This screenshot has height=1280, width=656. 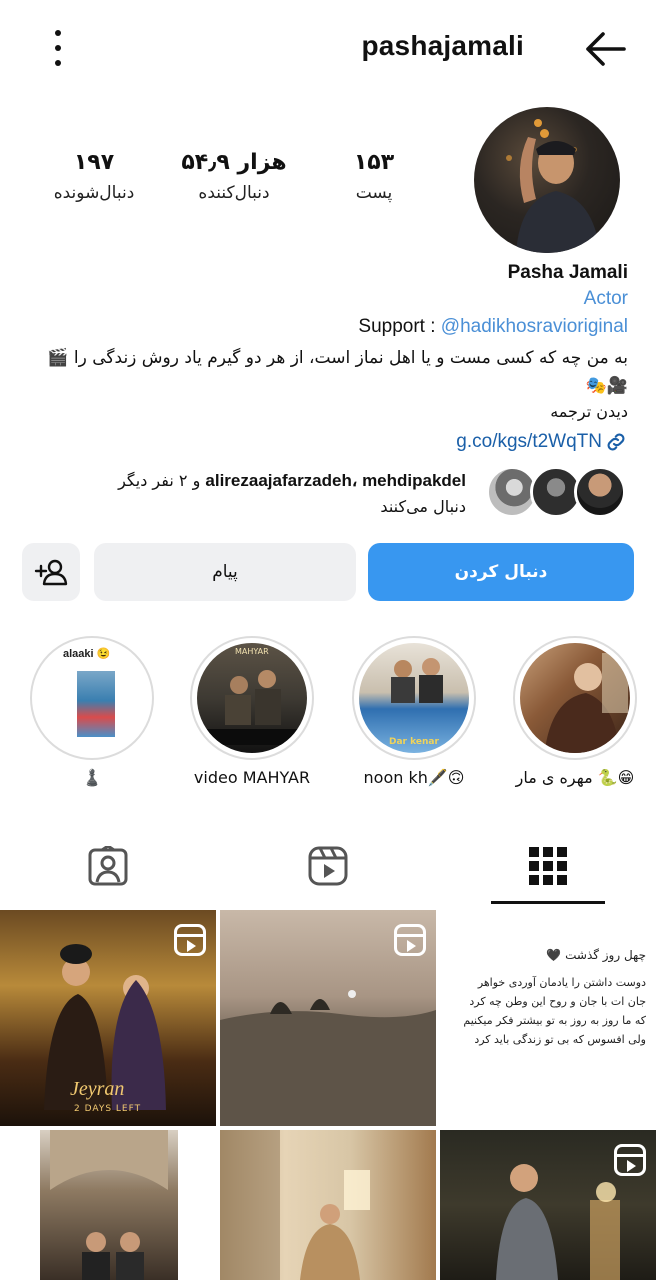 What do you see at coordinates (58, 48) in the screenshot?
I see `more-options-icon` at bounding box center [58, 48].